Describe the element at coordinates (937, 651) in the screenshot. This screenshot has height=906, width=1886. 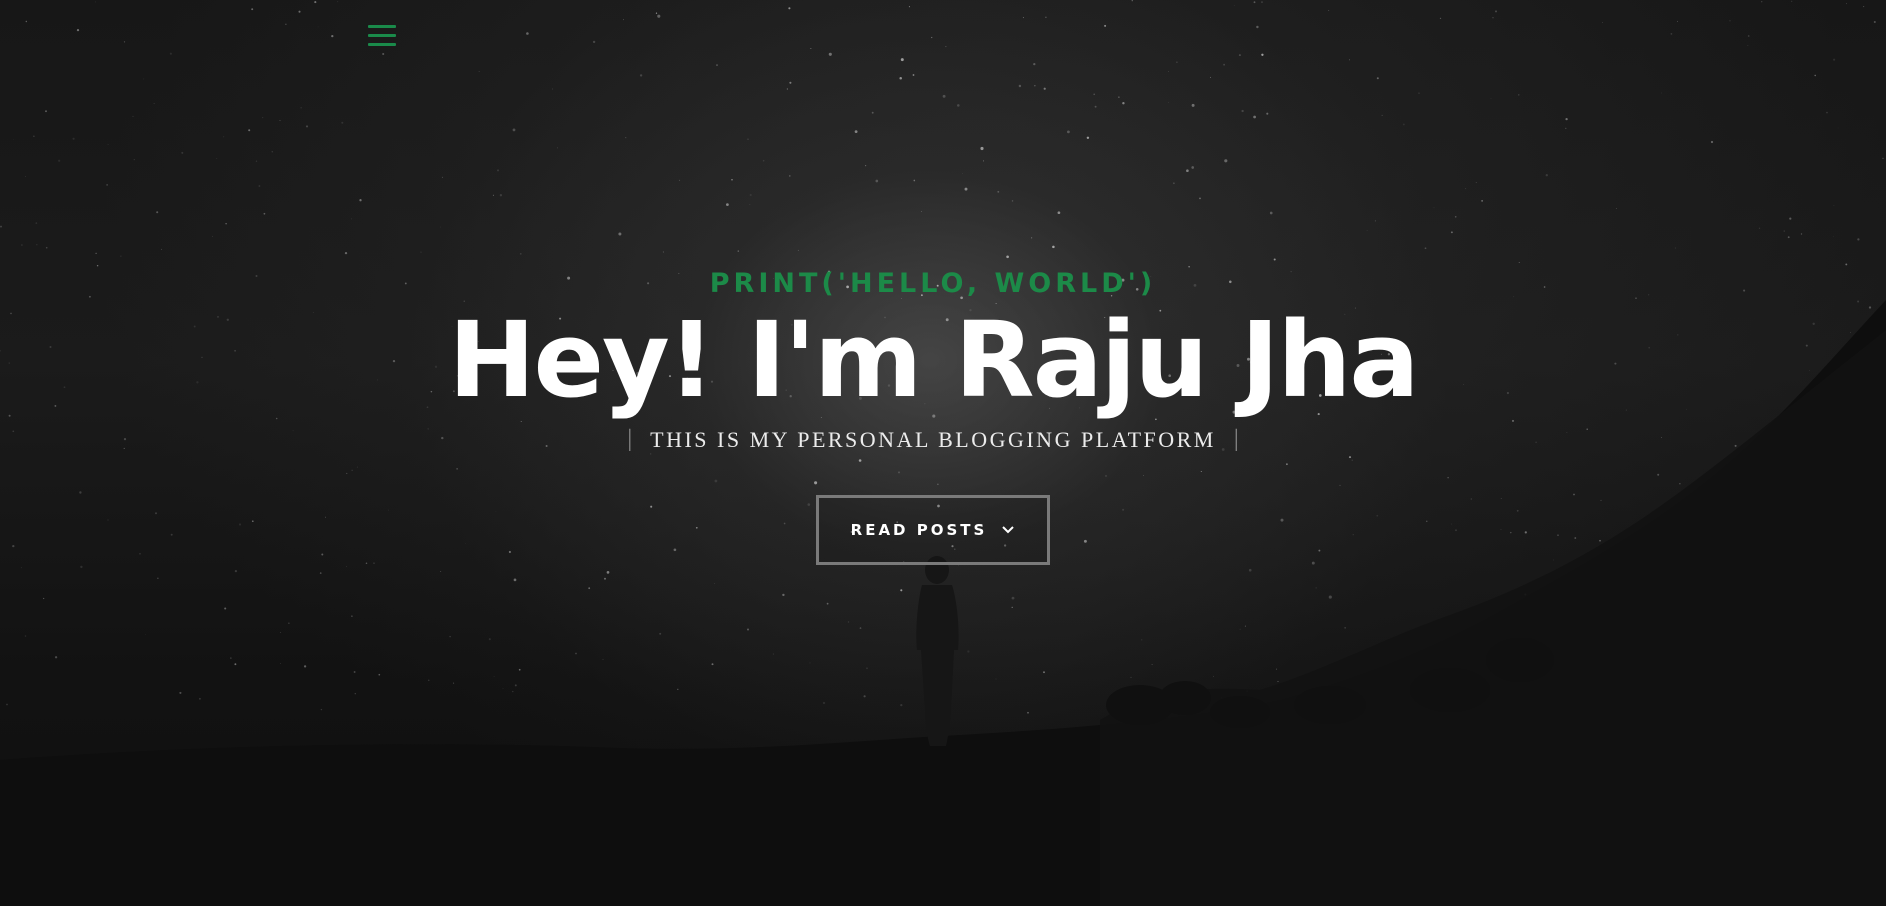
I see `standing-person-silhouette` at that location.